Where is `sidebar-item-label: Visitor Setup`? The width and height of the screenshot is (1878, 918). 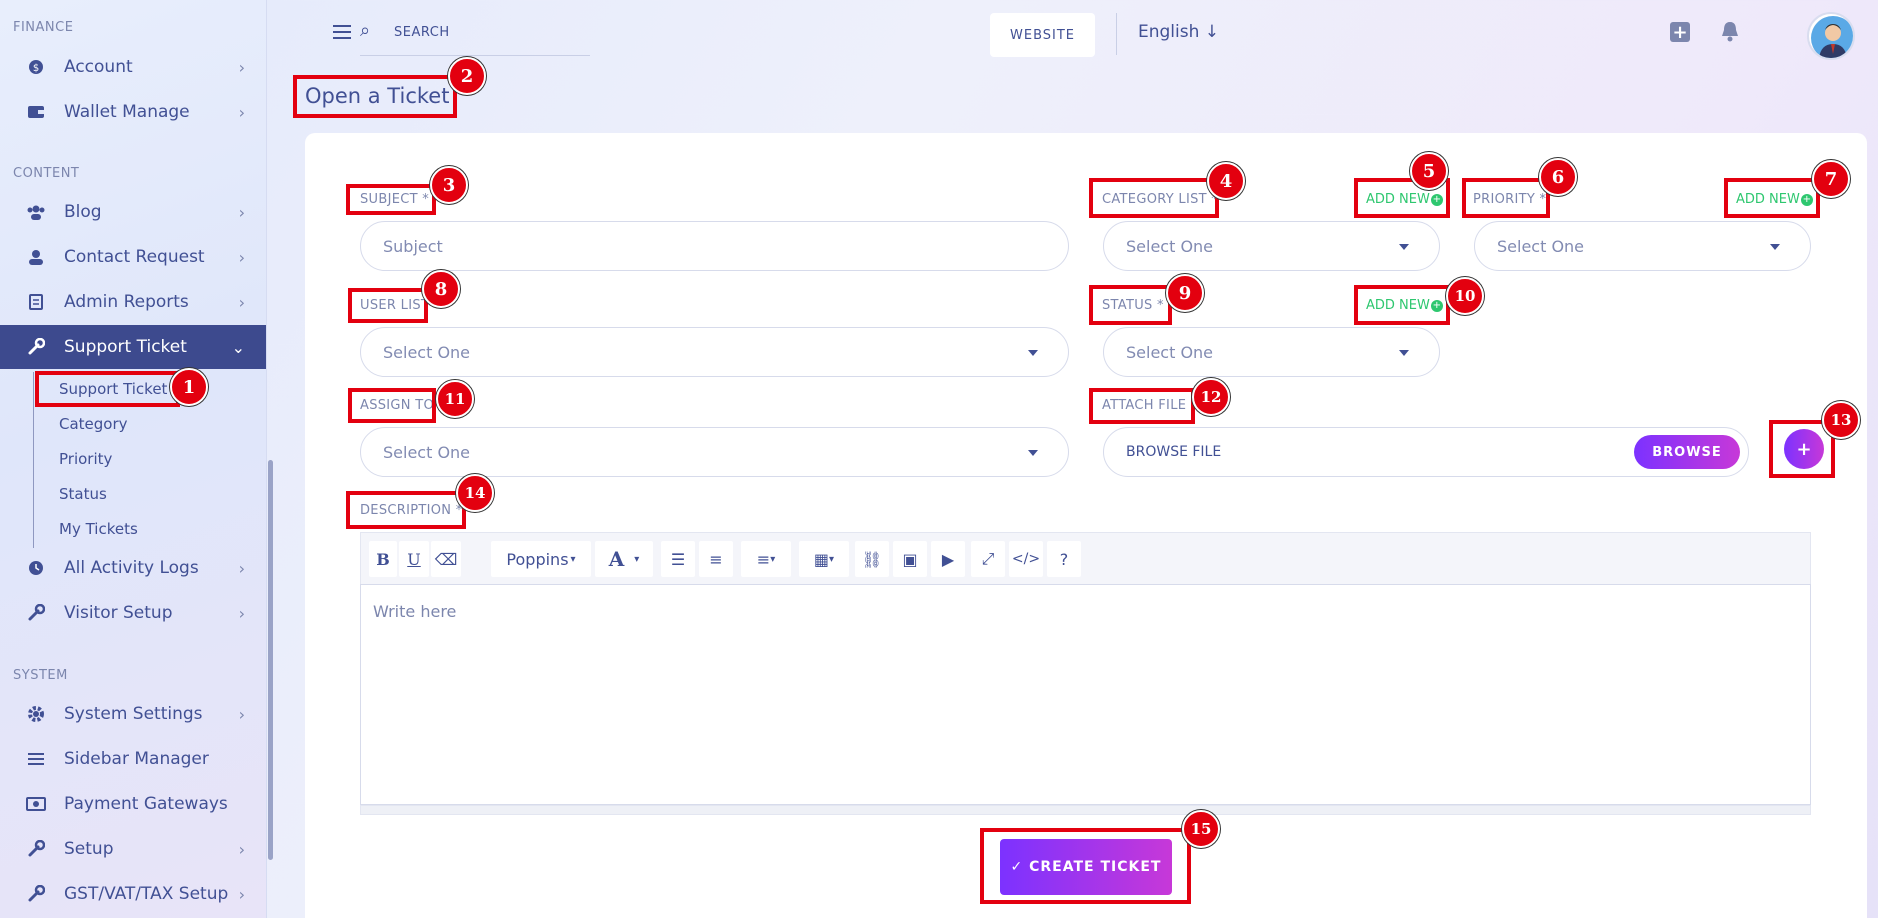 sidebar-item-label: Visitor Setup is located at coordinates (118, 613).